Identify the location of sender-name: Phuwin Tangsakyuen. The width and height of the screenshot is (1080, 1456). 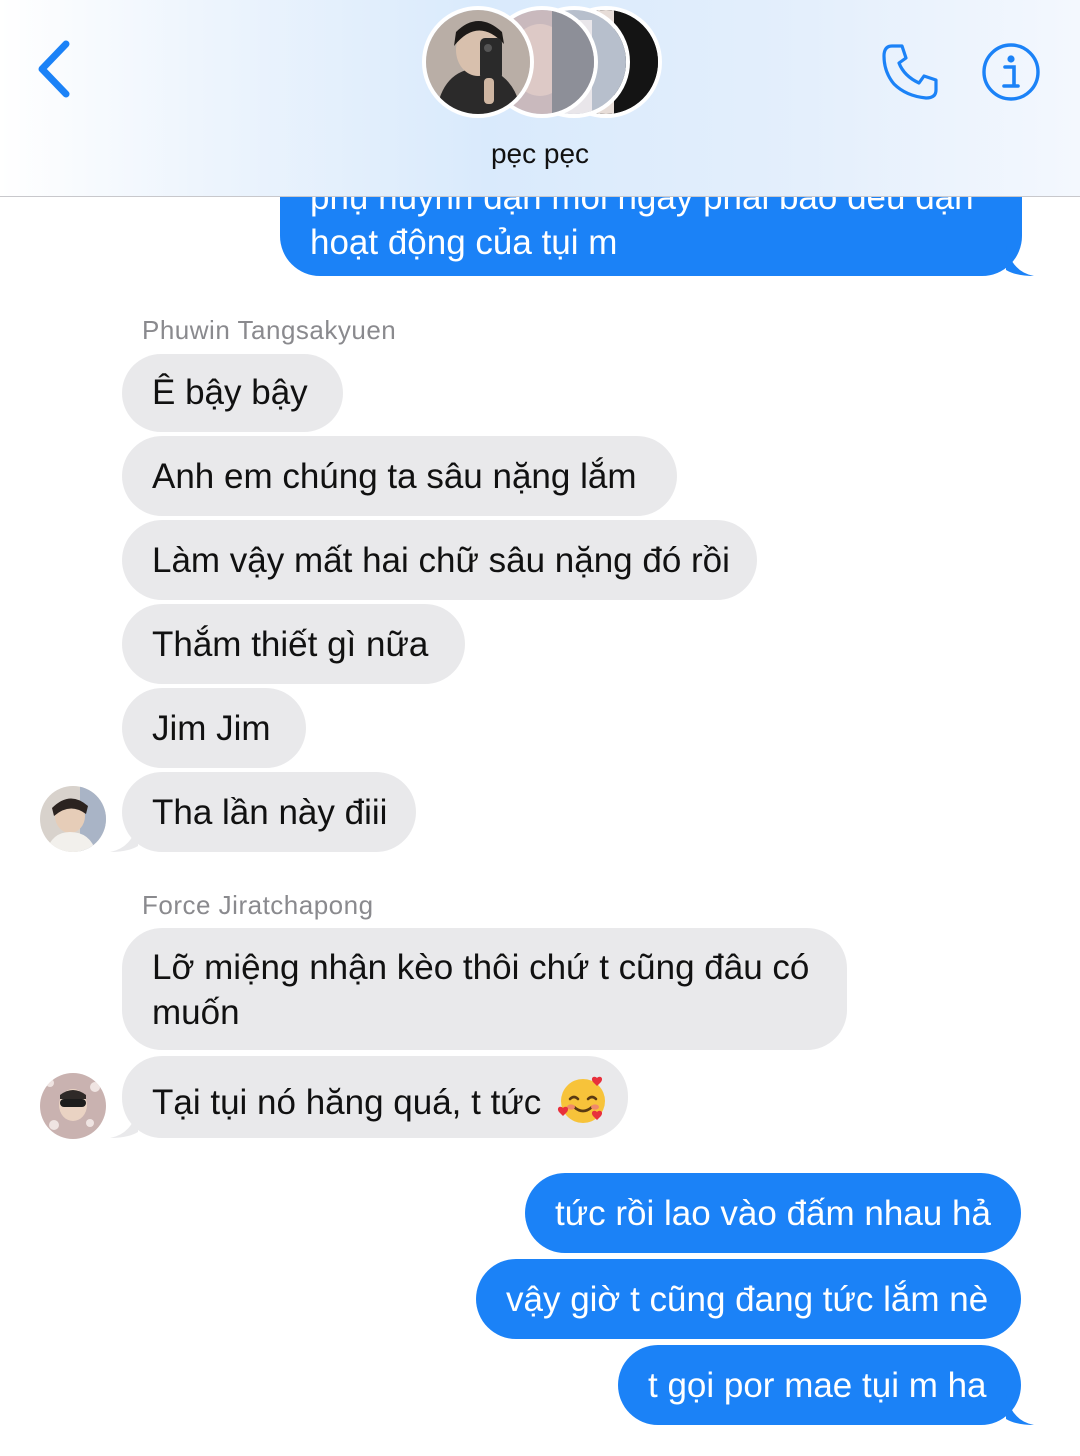
(269, 330).